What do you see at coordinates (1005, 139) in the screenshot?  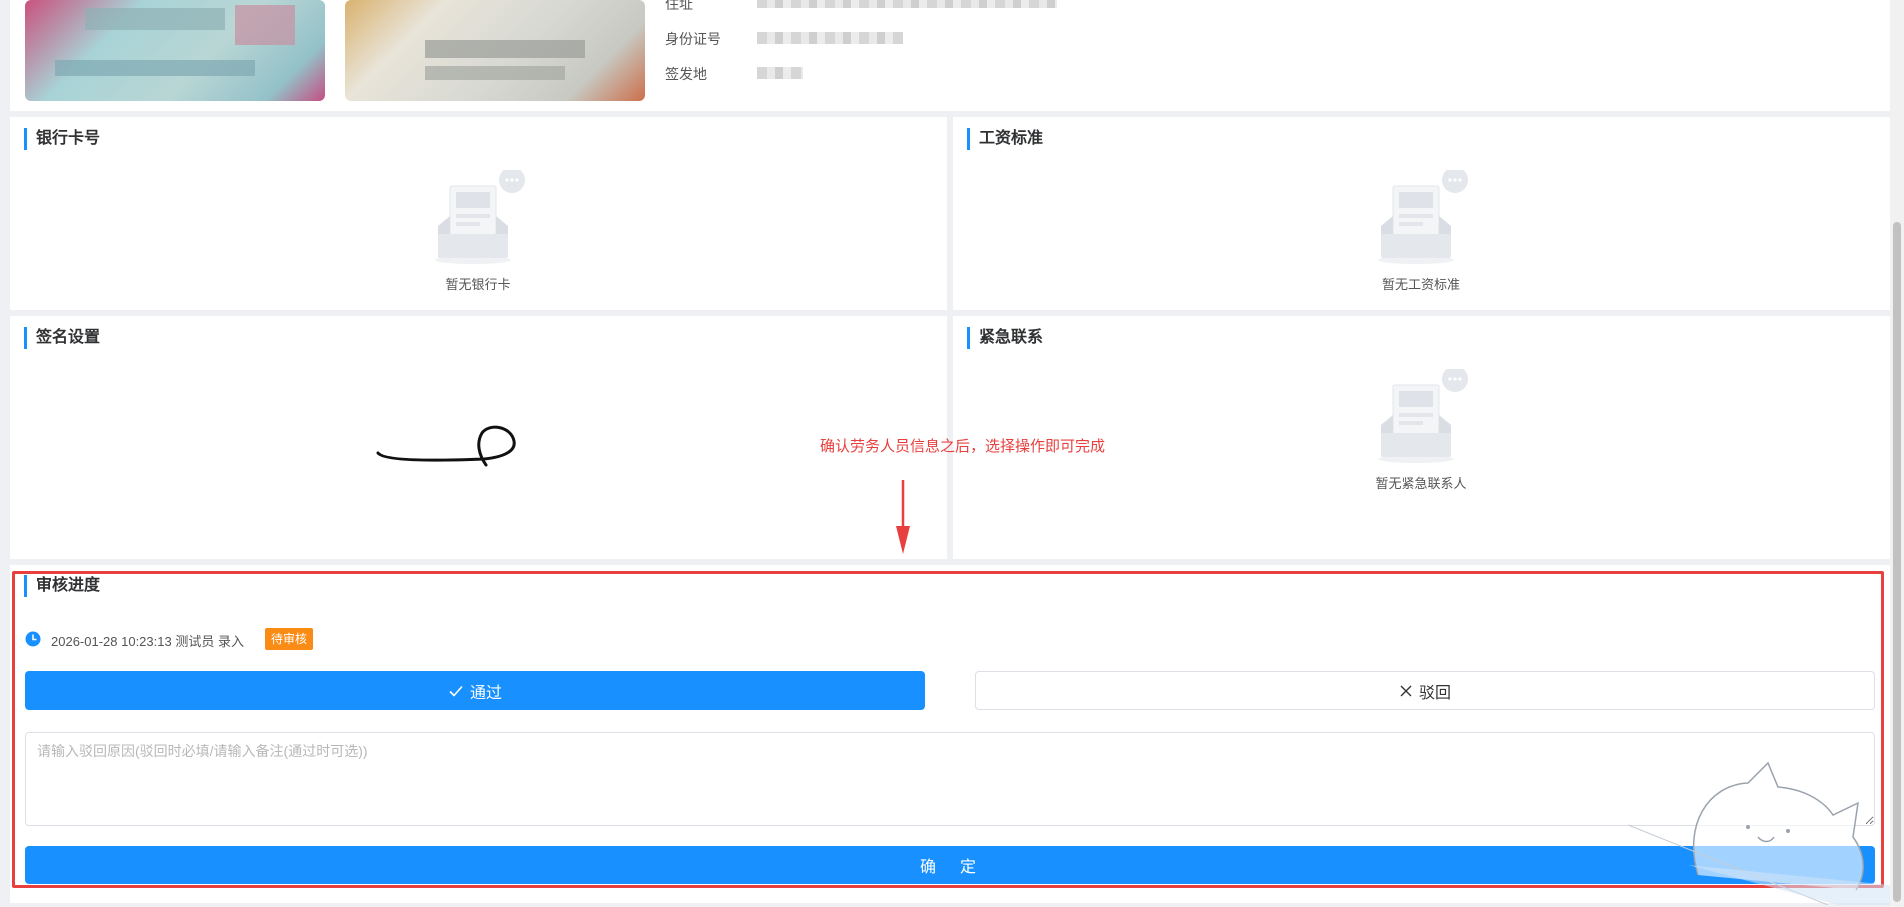 I see `salary-title: 工资标准` at bounding box center [1005, 139].